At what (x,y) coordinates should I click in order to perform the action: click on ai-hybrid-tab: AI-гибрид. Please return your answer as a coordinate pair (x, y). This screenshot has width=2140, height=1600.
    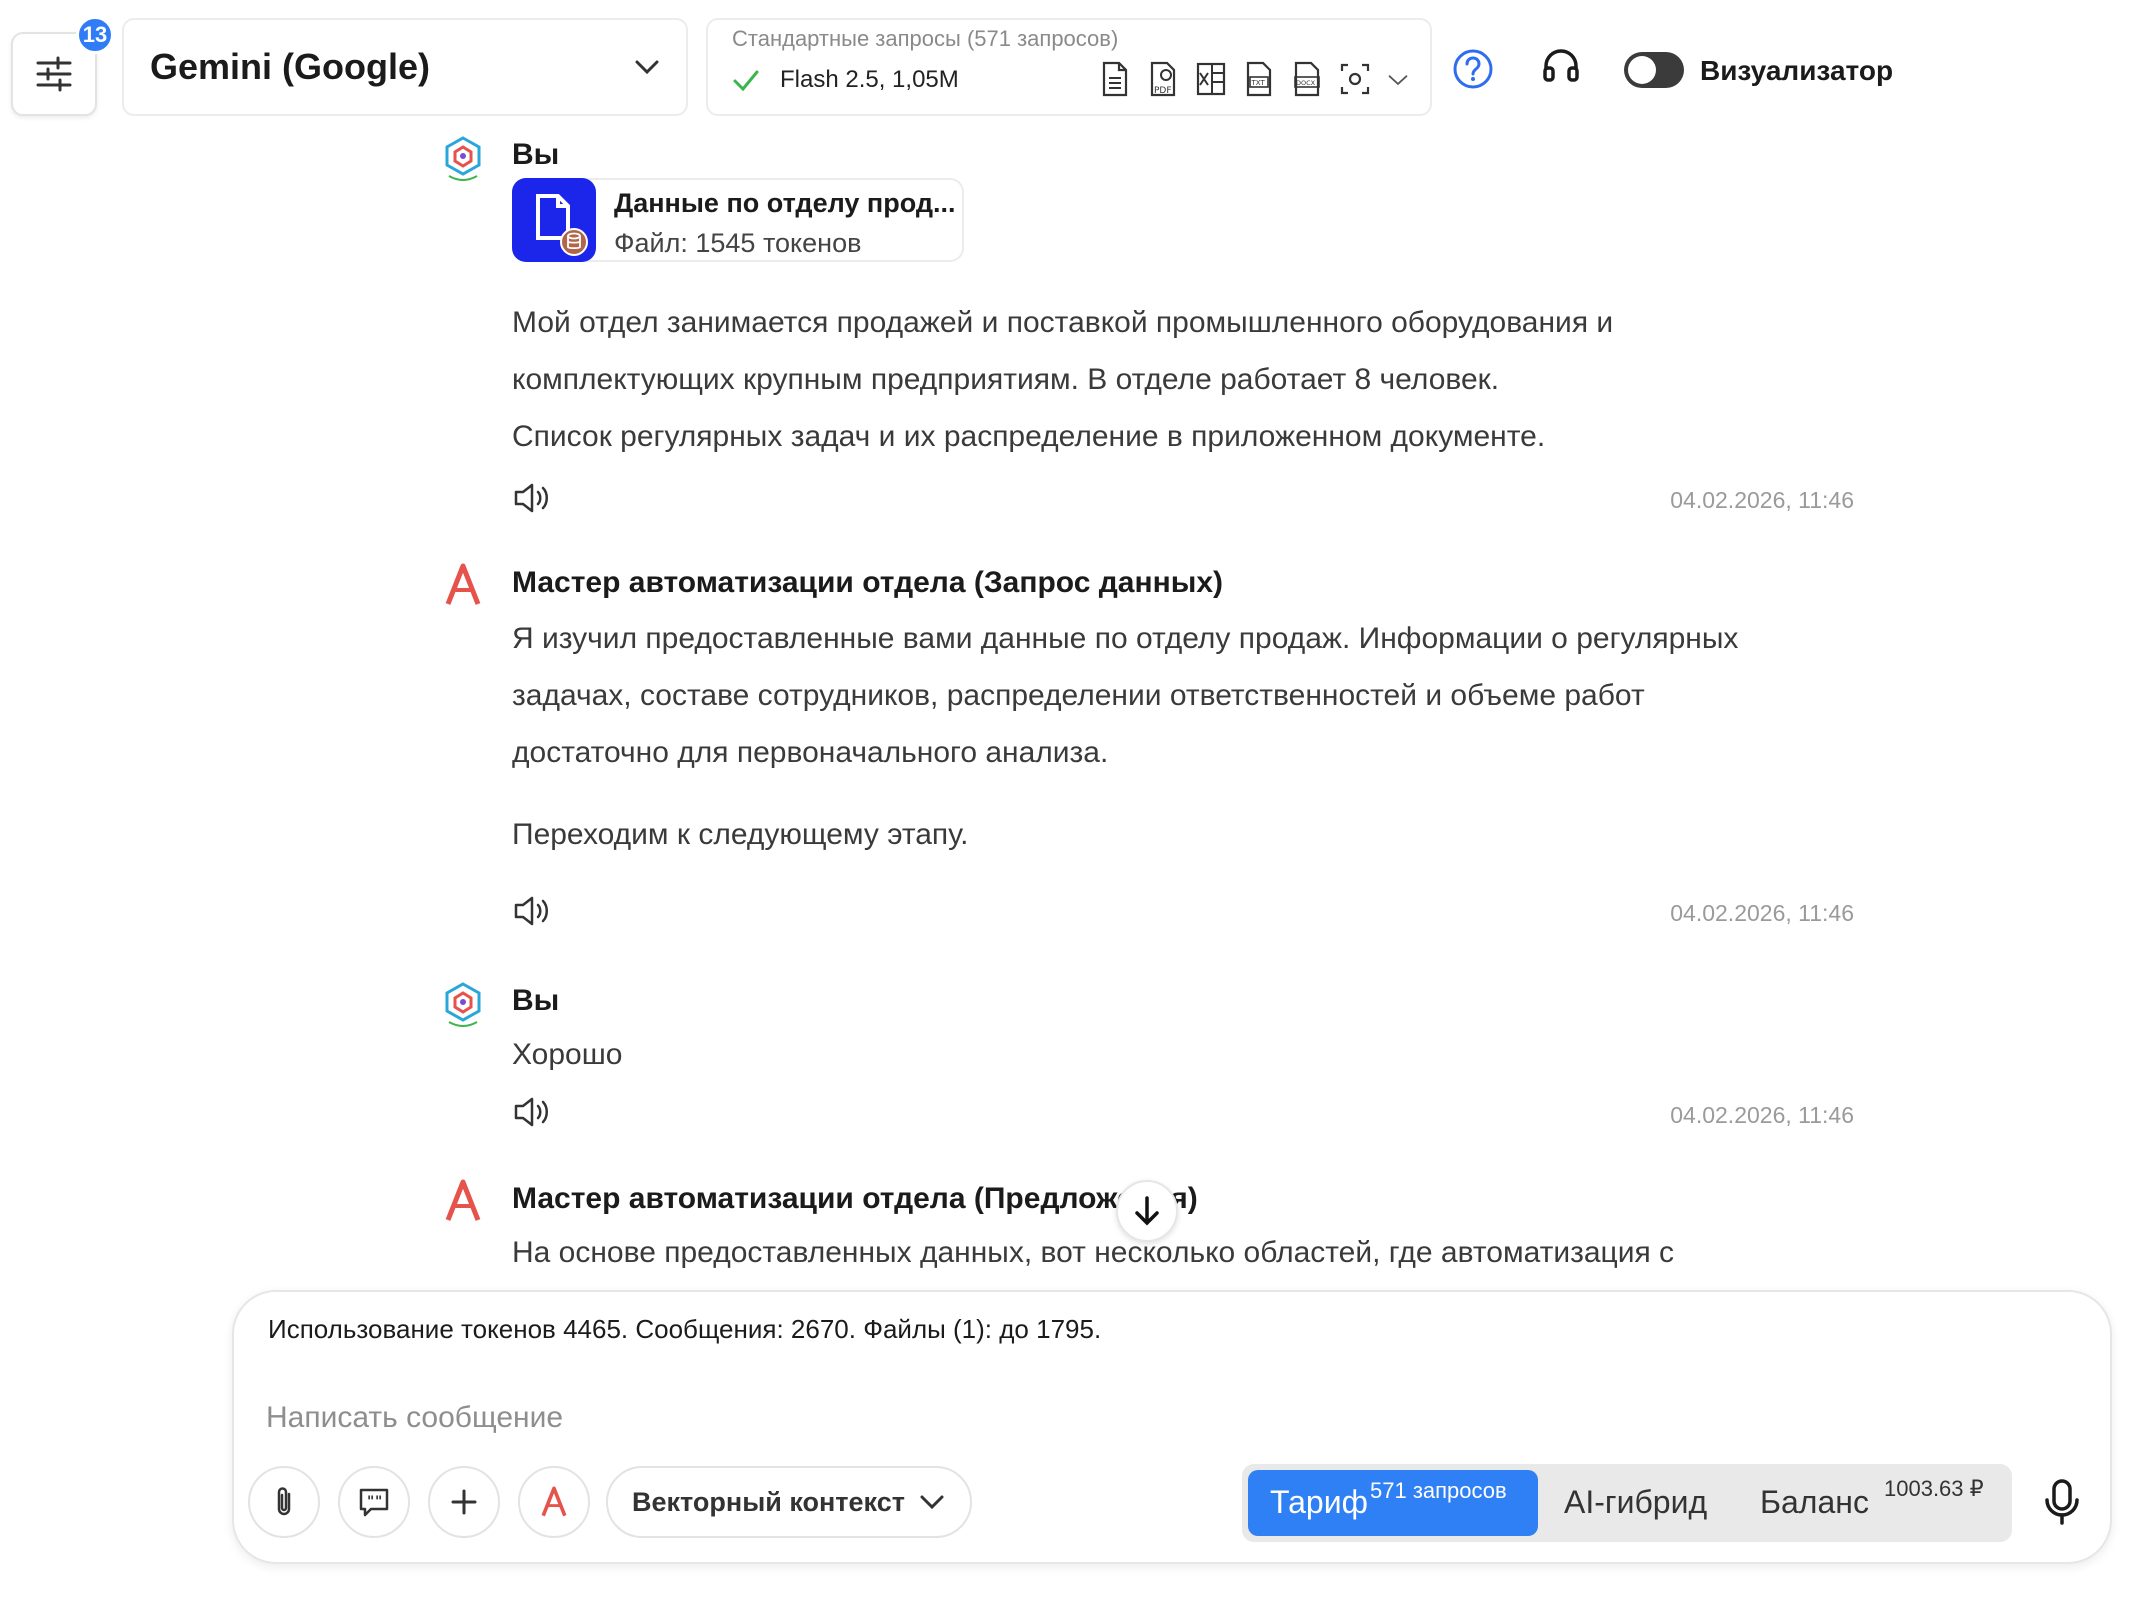
    Looking at the image, I should click on (1635, 1502).